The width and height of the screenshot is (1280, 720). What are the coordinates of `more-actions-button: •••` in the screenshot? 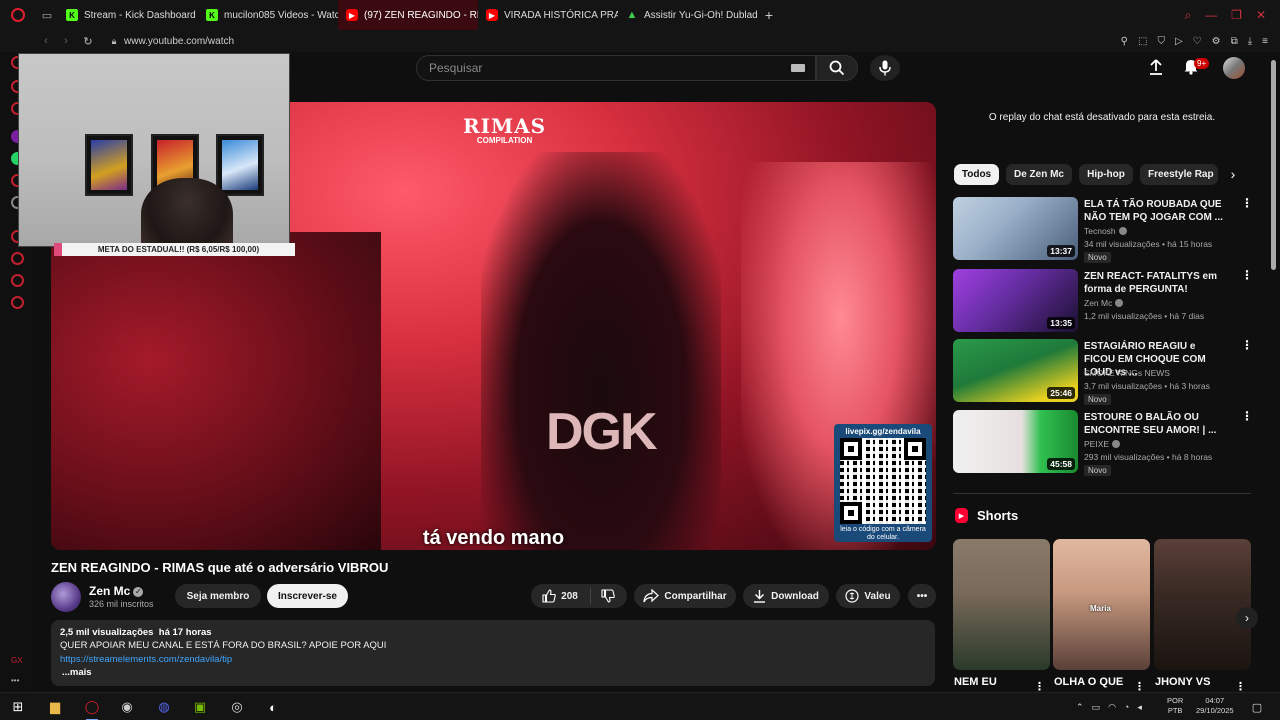 It's located at (922, 596).